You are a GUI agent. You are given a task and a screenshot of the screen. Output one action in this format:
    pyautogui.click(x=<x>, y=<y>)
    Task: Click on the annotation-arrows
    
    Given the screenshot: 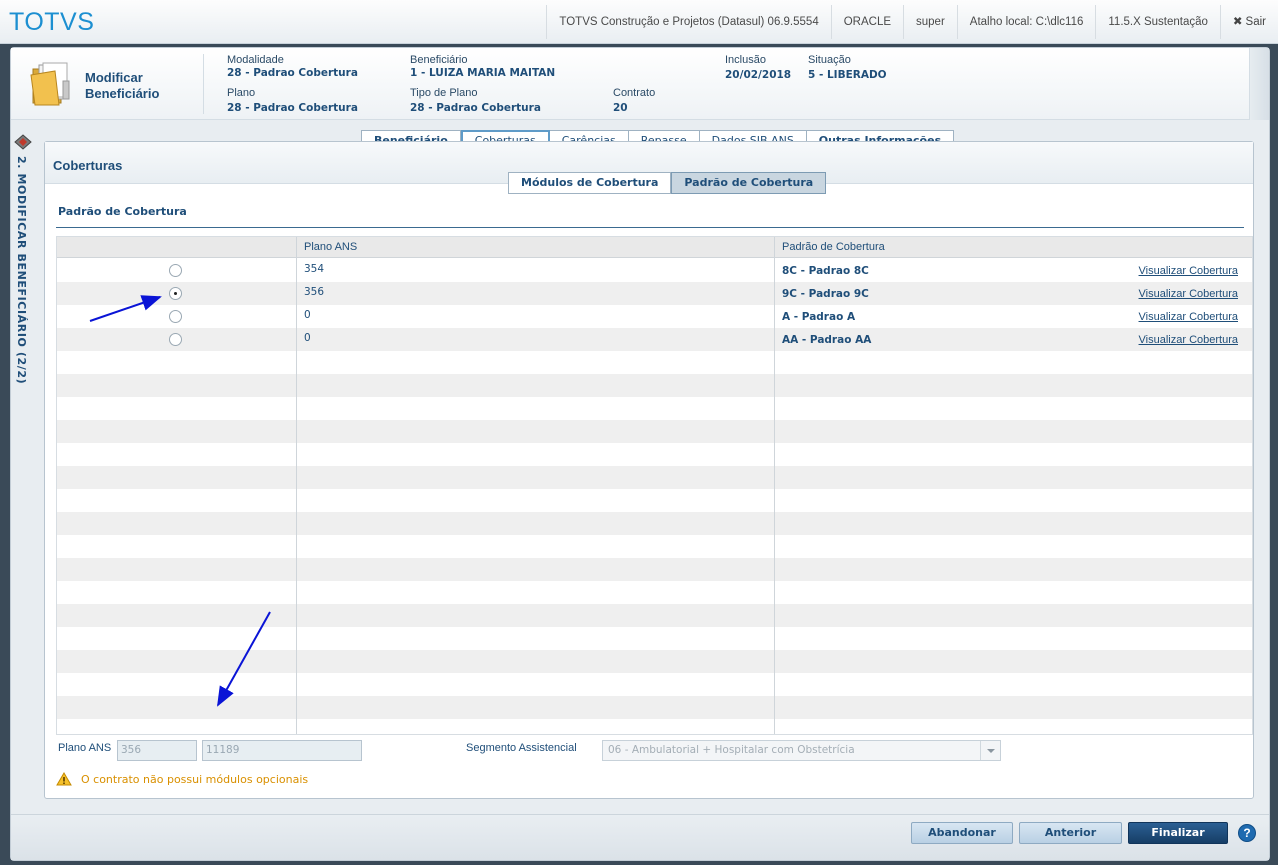 What is the action you would take?
    pyautogui.click(x=180, y=501)
    